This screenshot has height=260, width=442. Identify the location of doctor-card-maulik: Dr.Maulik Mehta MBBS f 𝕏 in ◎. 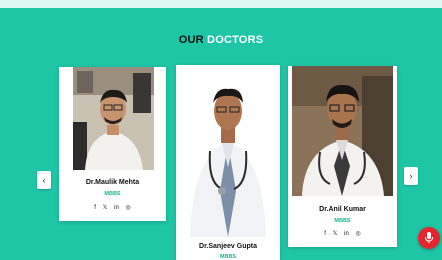
(112, 144).